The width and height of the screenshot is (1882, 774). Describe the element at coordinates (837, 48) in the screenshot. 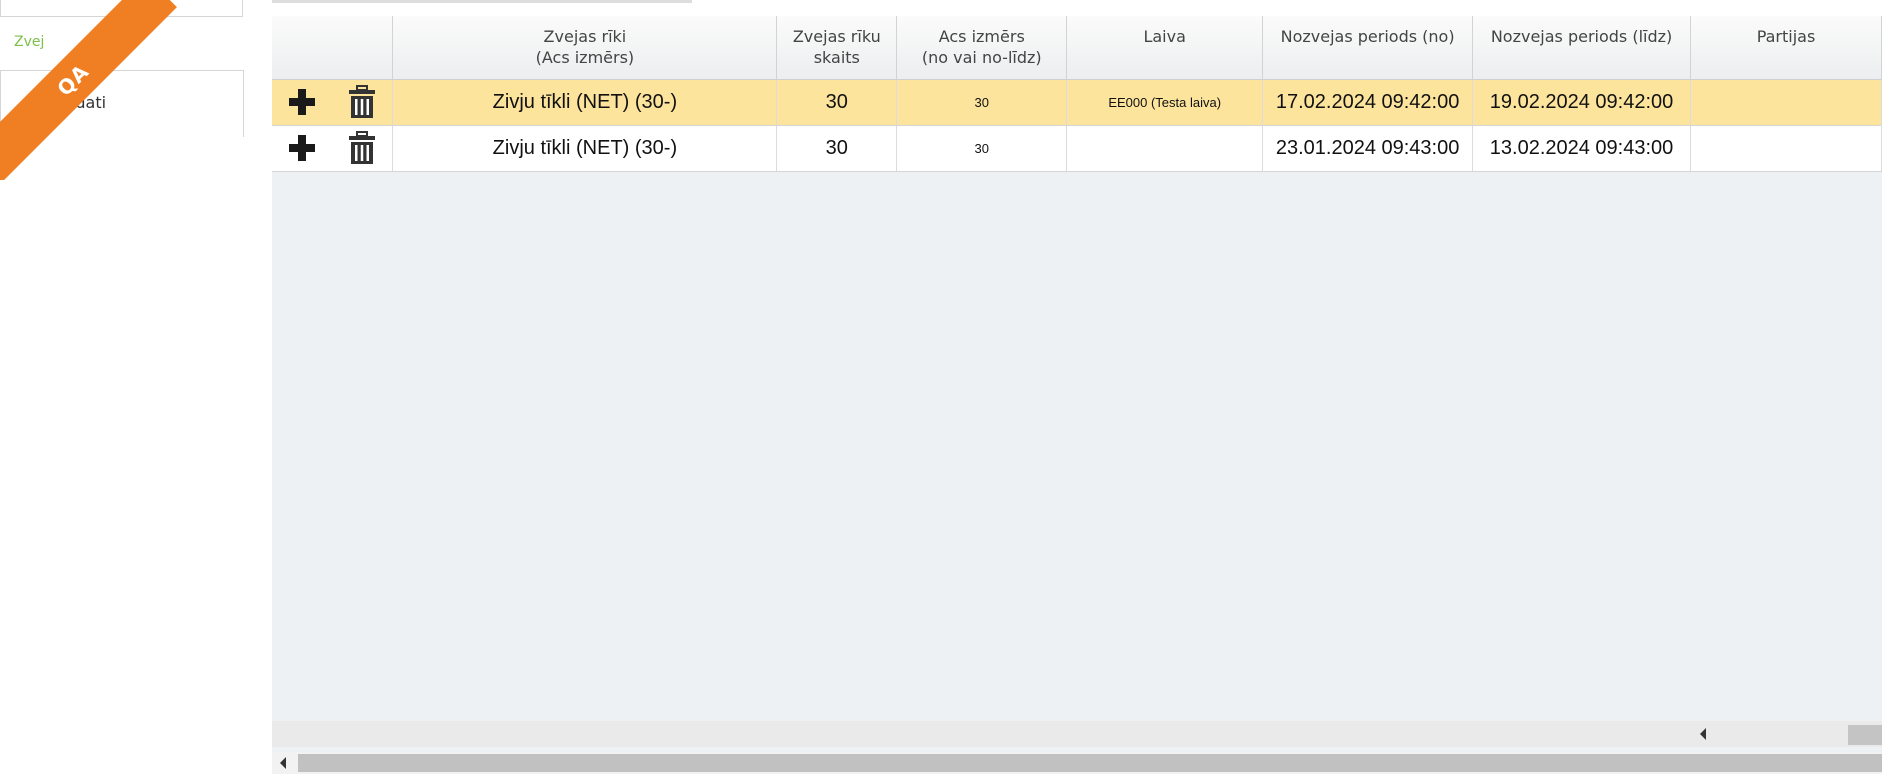

I see `column-header-count: Zvejas rīku skaits` at that location.